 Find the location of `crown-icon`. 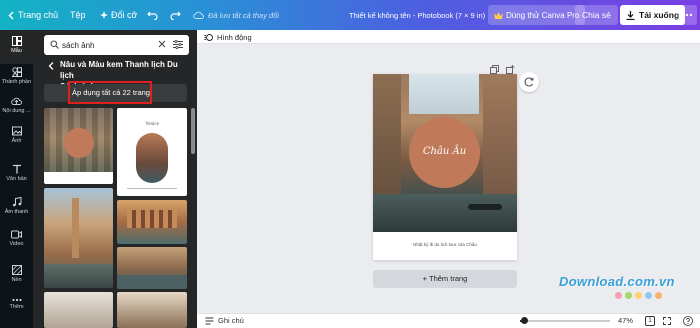

crown-icon is located at coordinates (498, 15).